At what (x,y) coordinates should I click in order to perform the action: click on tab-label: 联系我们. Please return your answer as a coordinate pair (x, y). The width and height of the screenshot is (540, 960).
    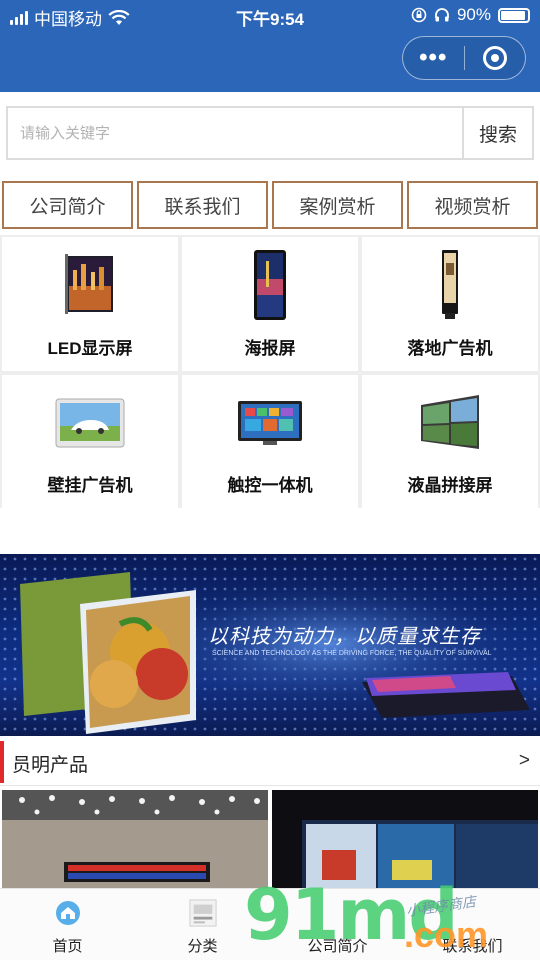
    Looking at the image, I should click on (472, 946).